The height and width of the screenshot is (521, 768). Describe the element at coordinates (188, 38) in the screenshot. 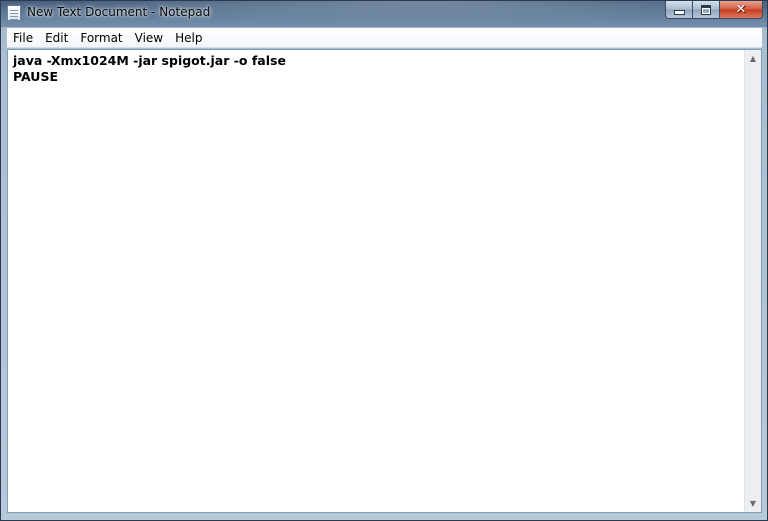

I see `menu-help: Help` at that location.